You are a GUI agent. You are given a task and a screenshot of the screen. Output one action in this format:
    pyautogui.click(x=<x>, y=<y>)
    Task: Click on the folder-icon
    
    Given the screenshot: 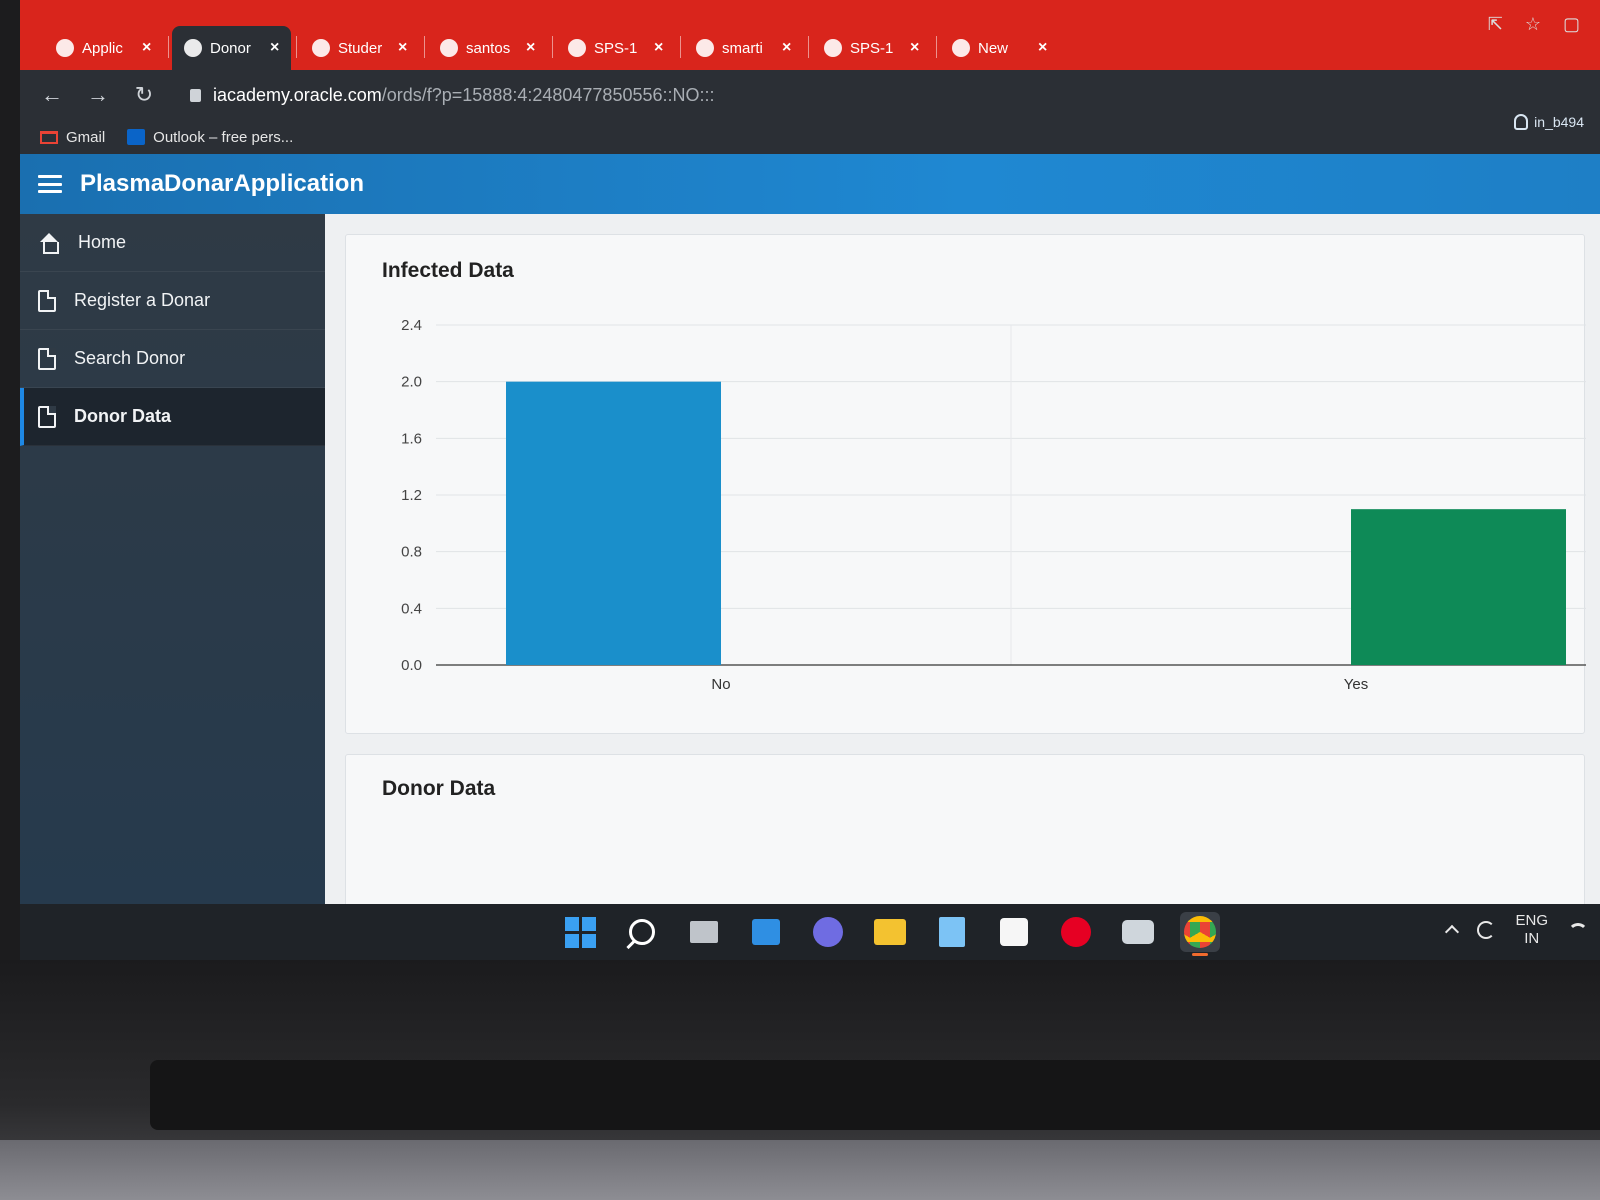 What is the action you would take?
    pyautogui.click(x=890, y=932)
    